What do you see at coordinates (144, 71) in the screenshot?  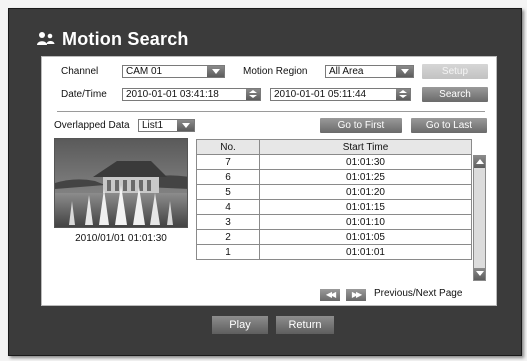 I see `channel-value: CAM 01` at bounding box center [144, 71].